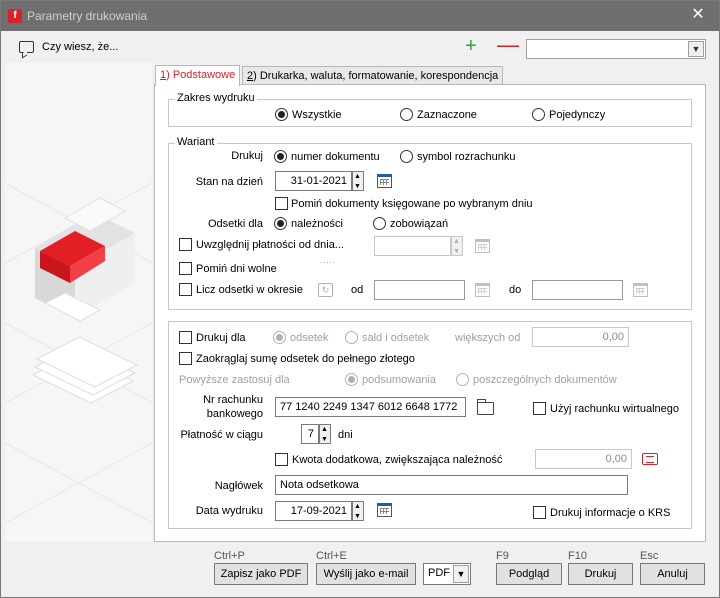  Describe the element at coordinates (379, 223) in the screenshot. I see `liabilities-radio` at that location.